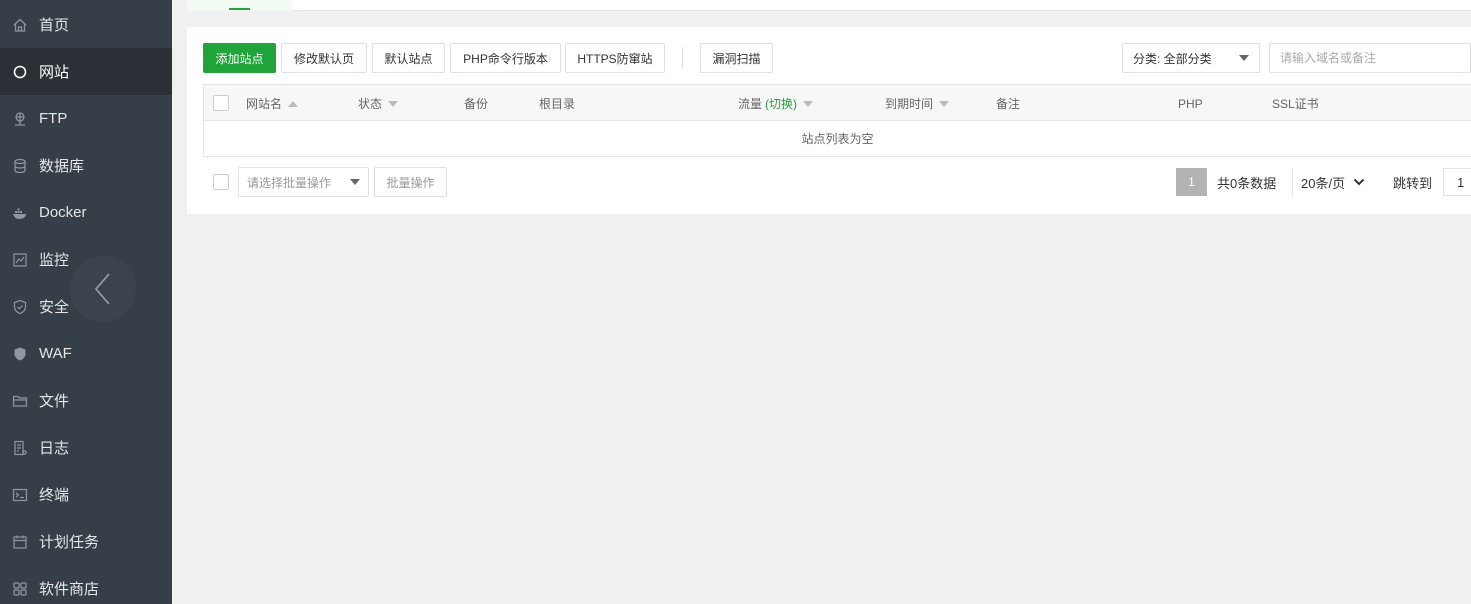  I want to click on page-size-value: 20条/页, so click(1323, 183).